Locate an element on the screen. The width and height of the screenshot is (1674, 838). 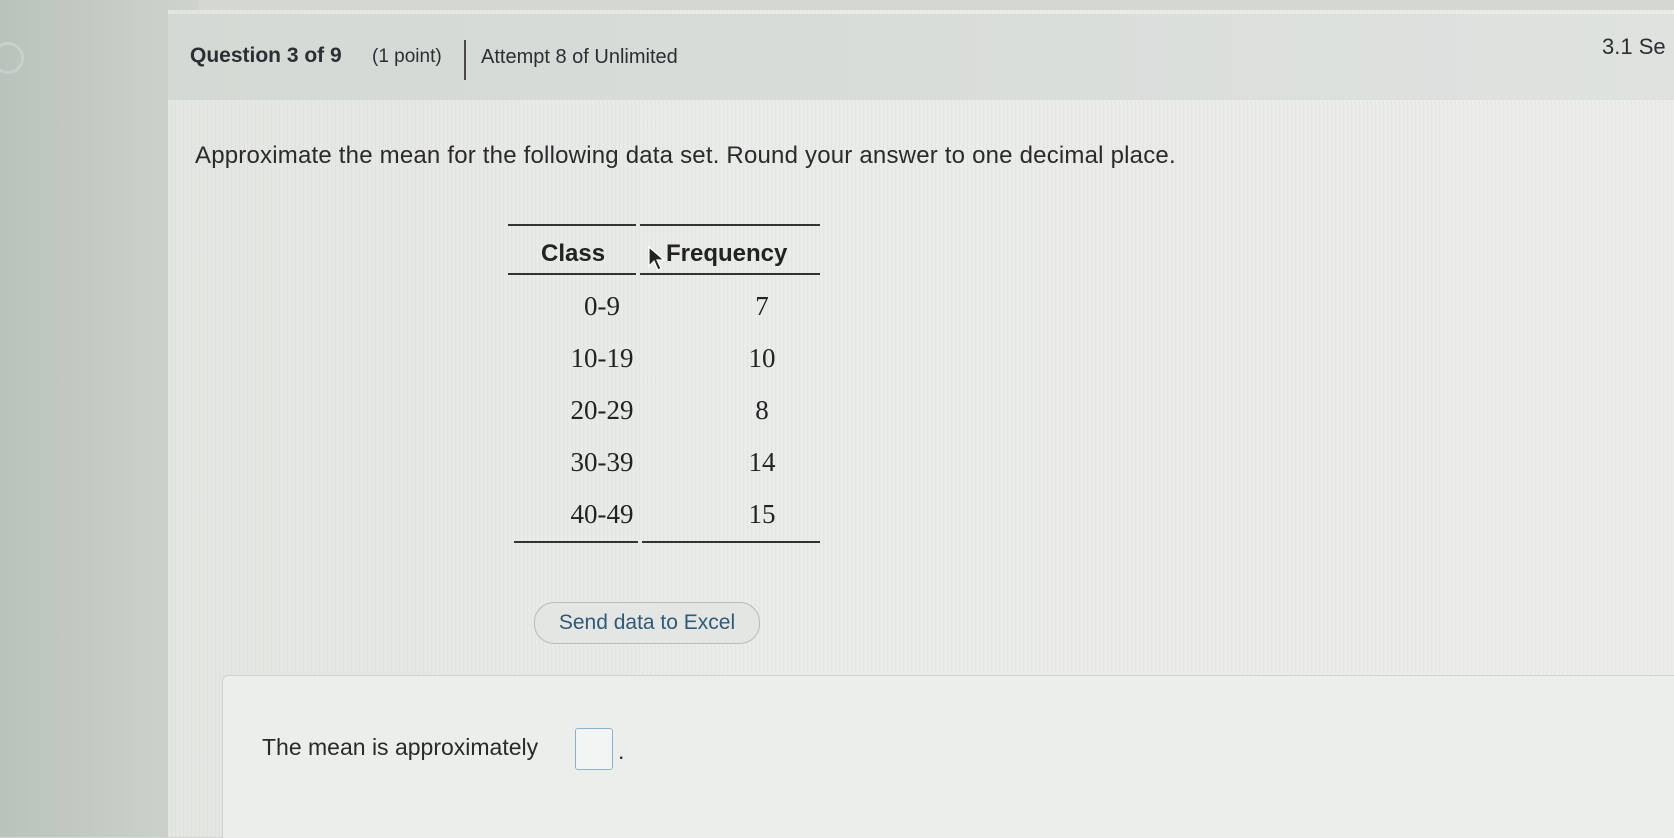
header-divider is located at coordinates (465, 60).